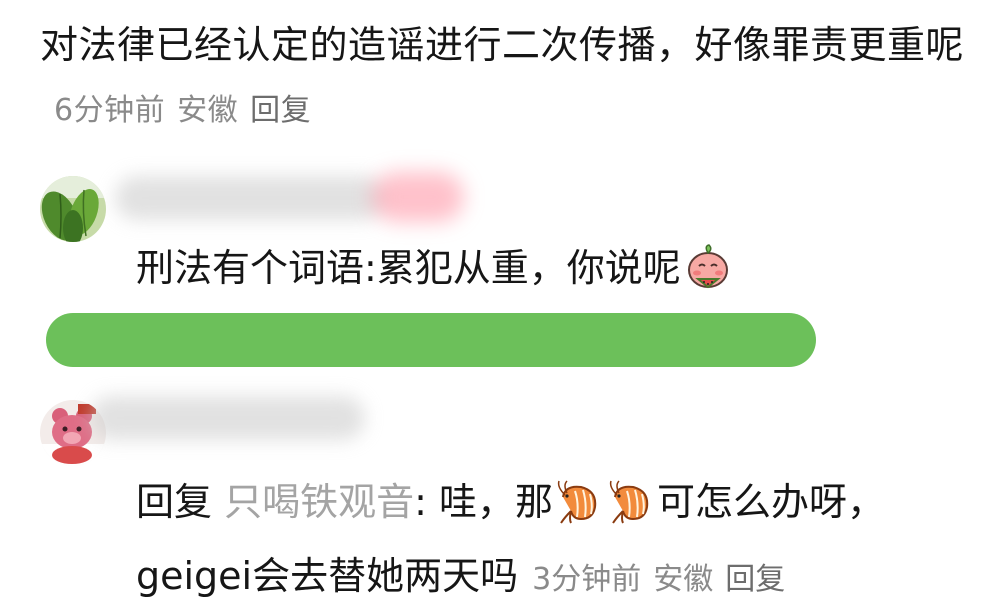  I want to click on reply-2-meta: 3分钟前 安徽 回复, so click(664, 579).